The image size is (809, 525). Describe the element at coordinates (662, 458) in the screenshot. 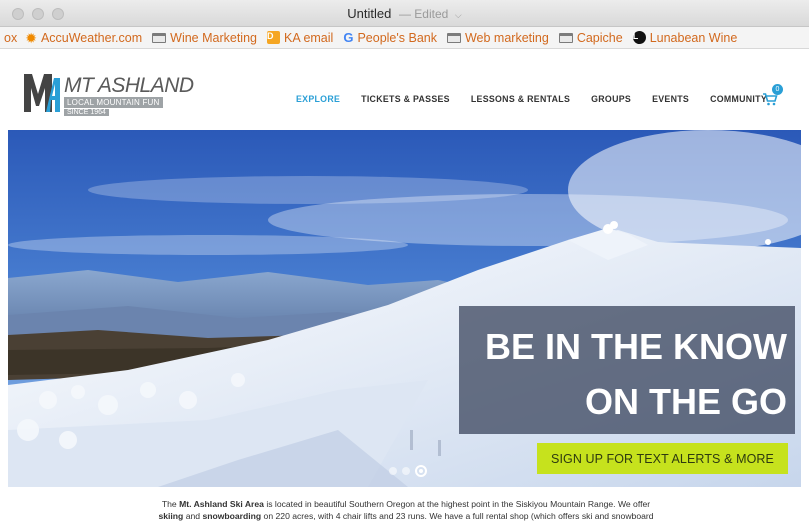

I see `text-alerts-signup-button: SIGN UP FOR TEXT ALERTS & MORE` at that location.